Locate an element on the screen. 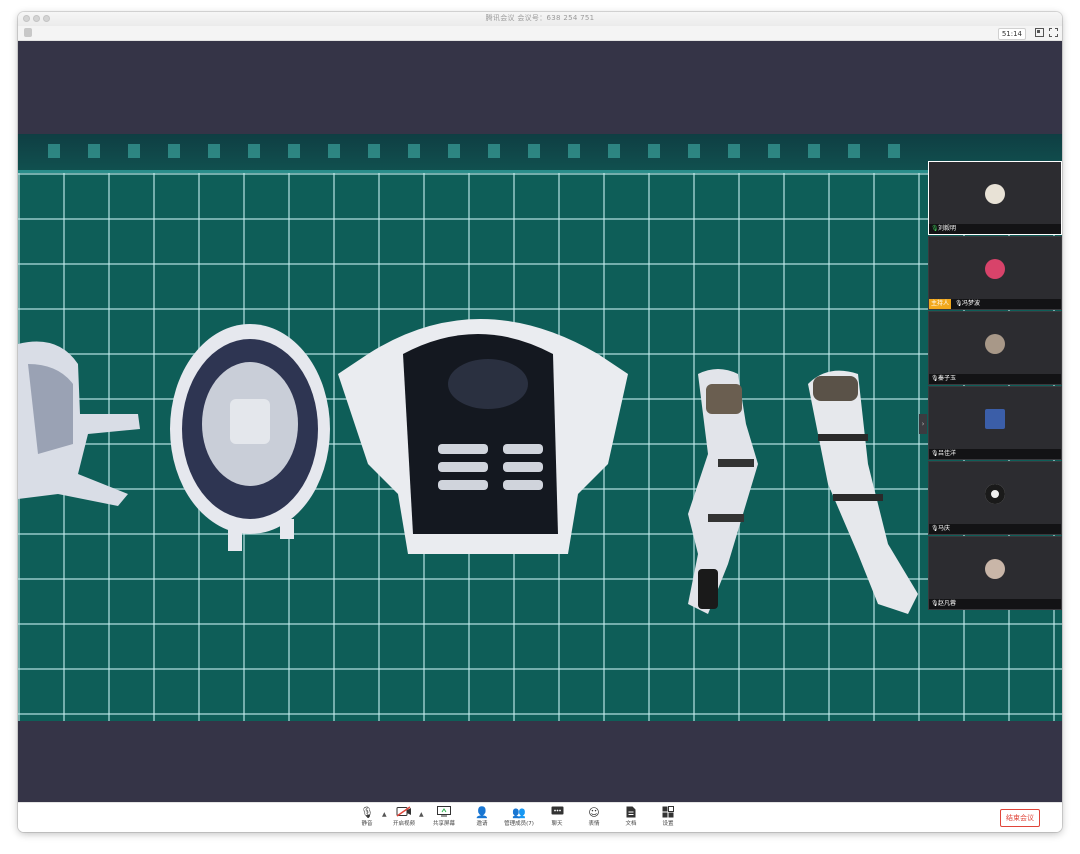 The width and height of the screenshot is (1080, 854). fullscreen-icon is located at coordinates (1053, 32).